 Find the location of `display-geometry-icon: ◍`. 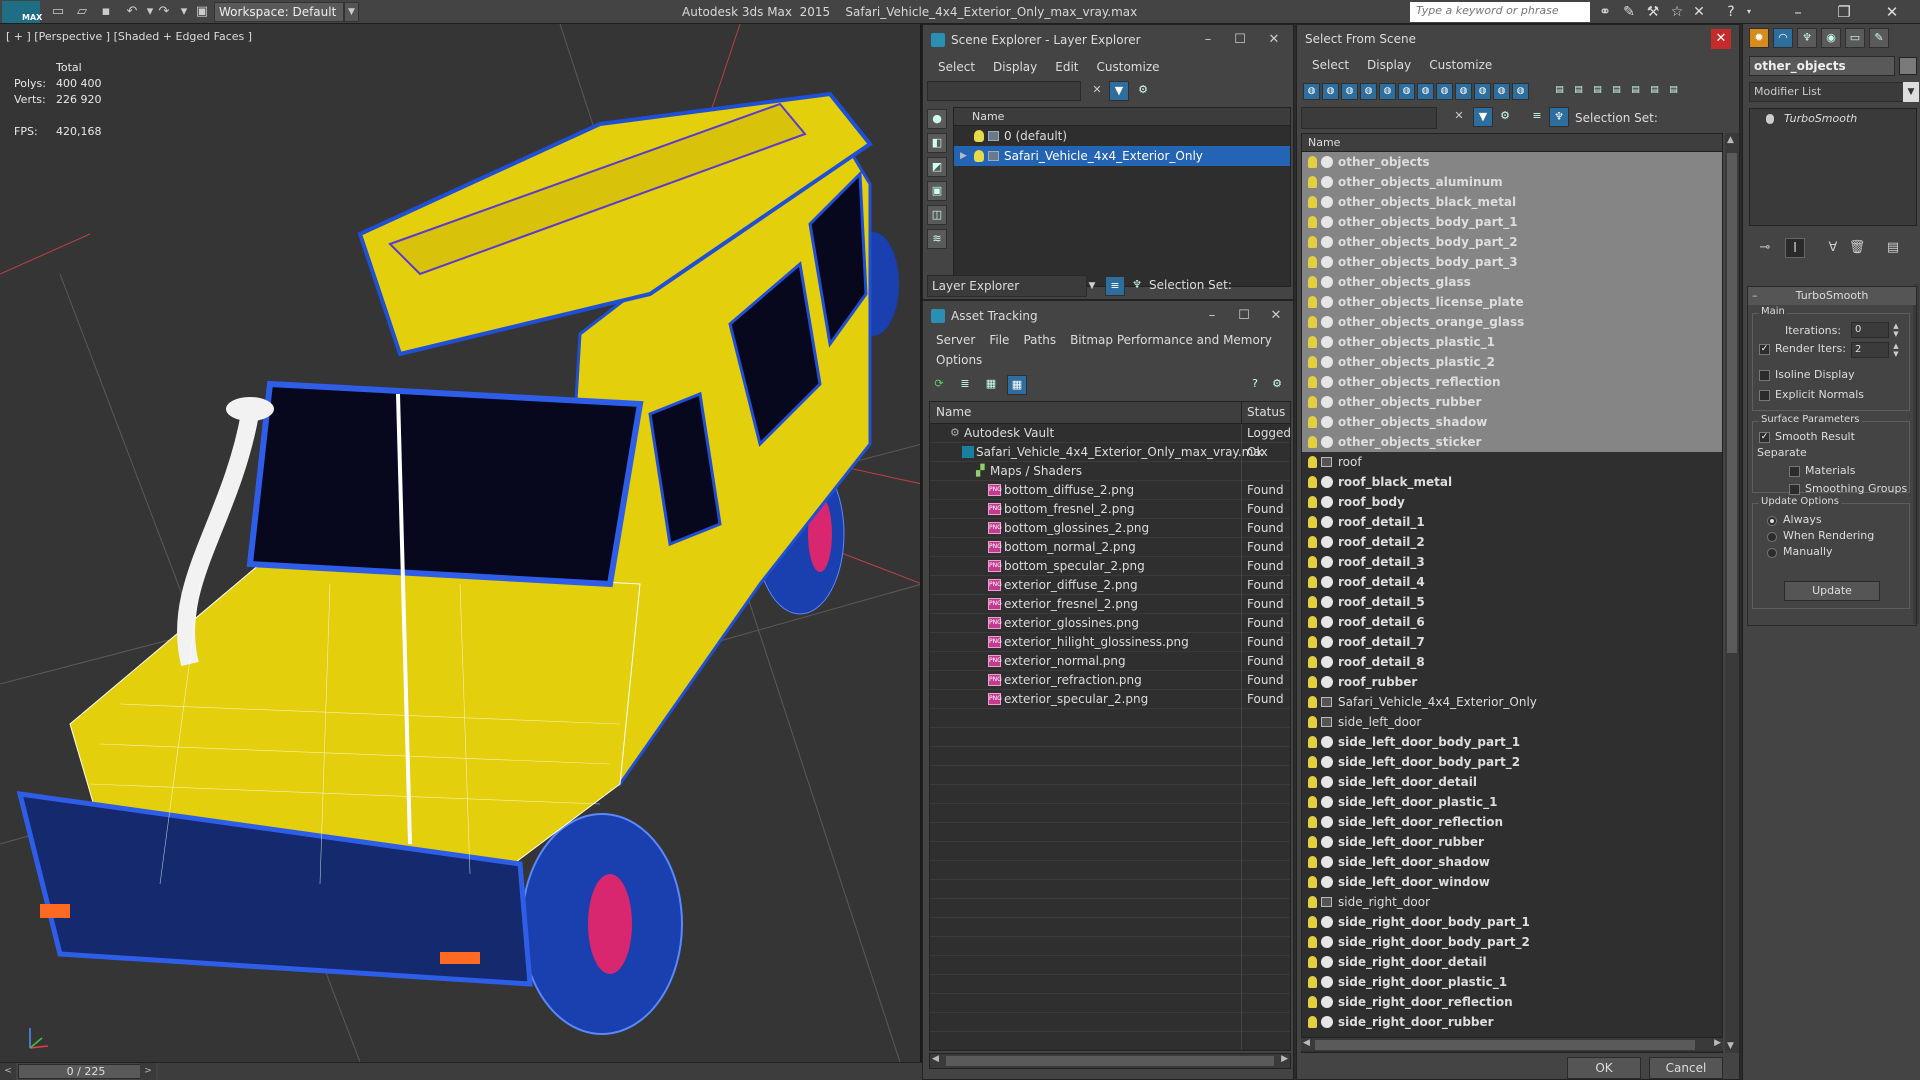

display-geometry-icon: ◍ is located at coordinates (1311, 91).